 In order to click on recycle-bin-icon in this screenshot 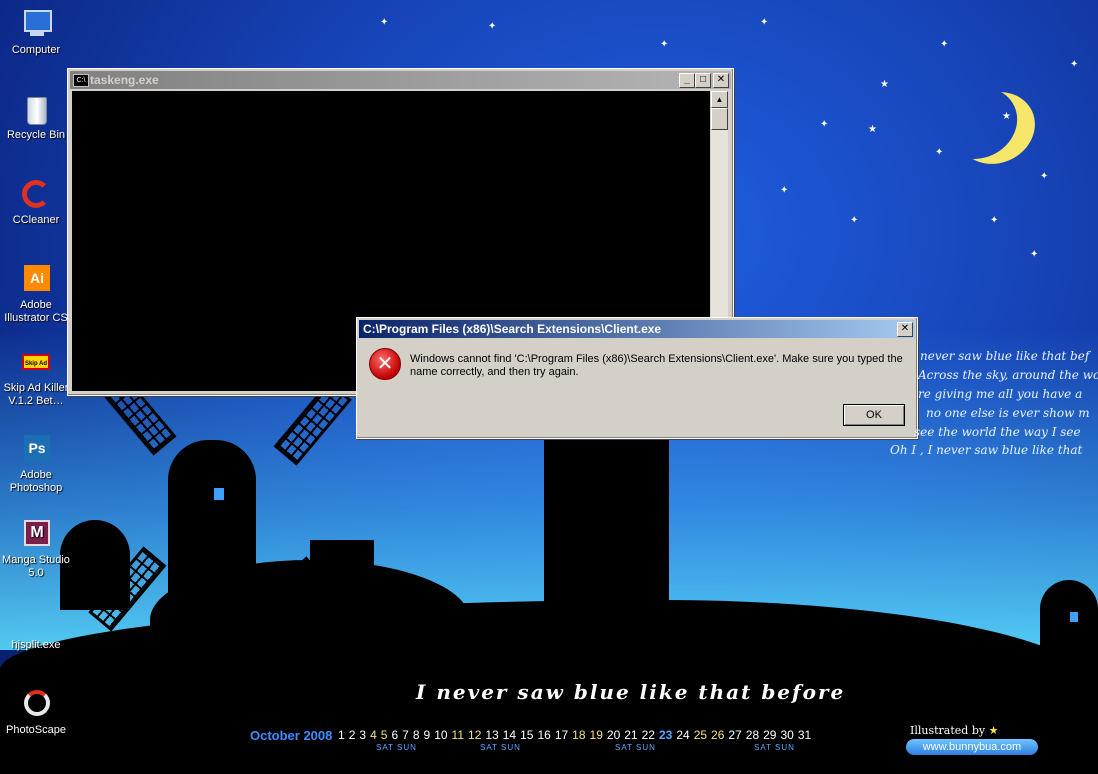, I will do `click(36, 109)`.